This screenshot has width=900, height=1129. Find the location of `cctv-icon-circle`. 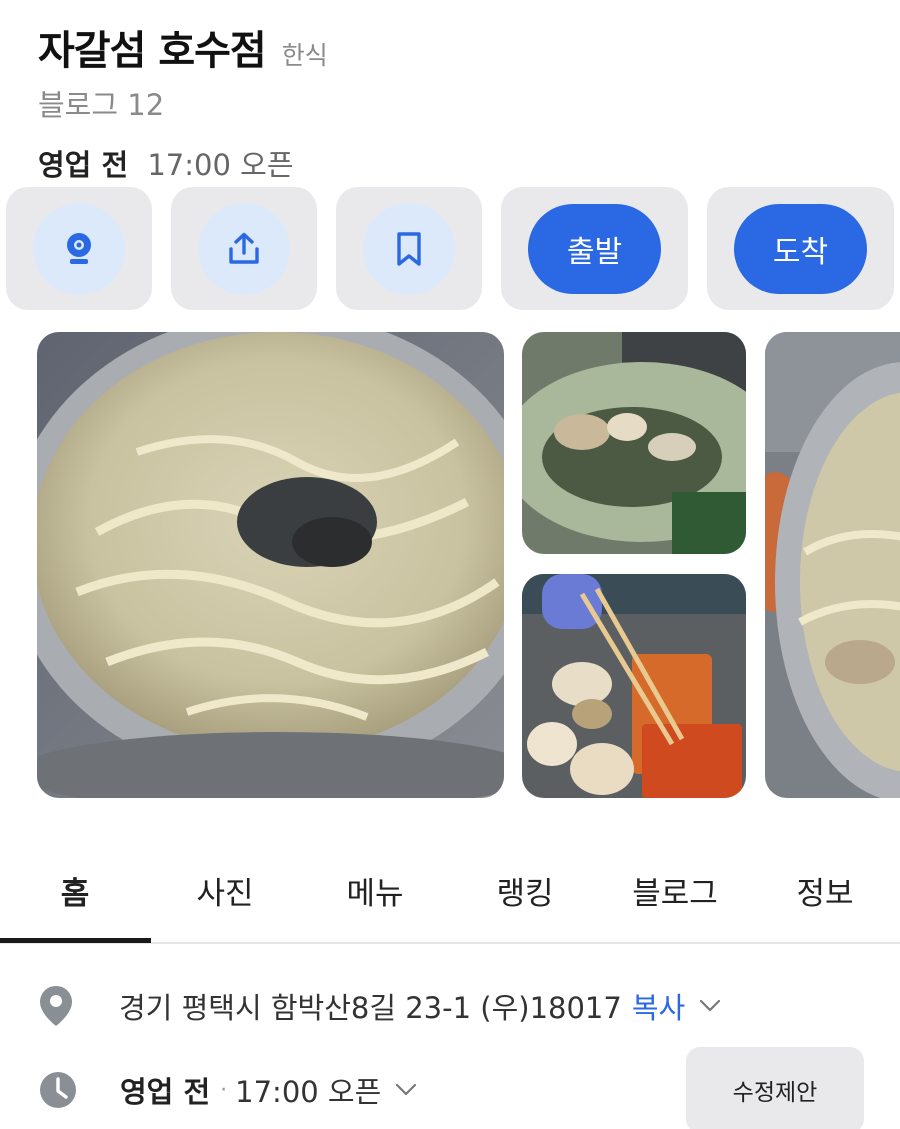

cctv-icon-circle is located at coordinates (79, 248).